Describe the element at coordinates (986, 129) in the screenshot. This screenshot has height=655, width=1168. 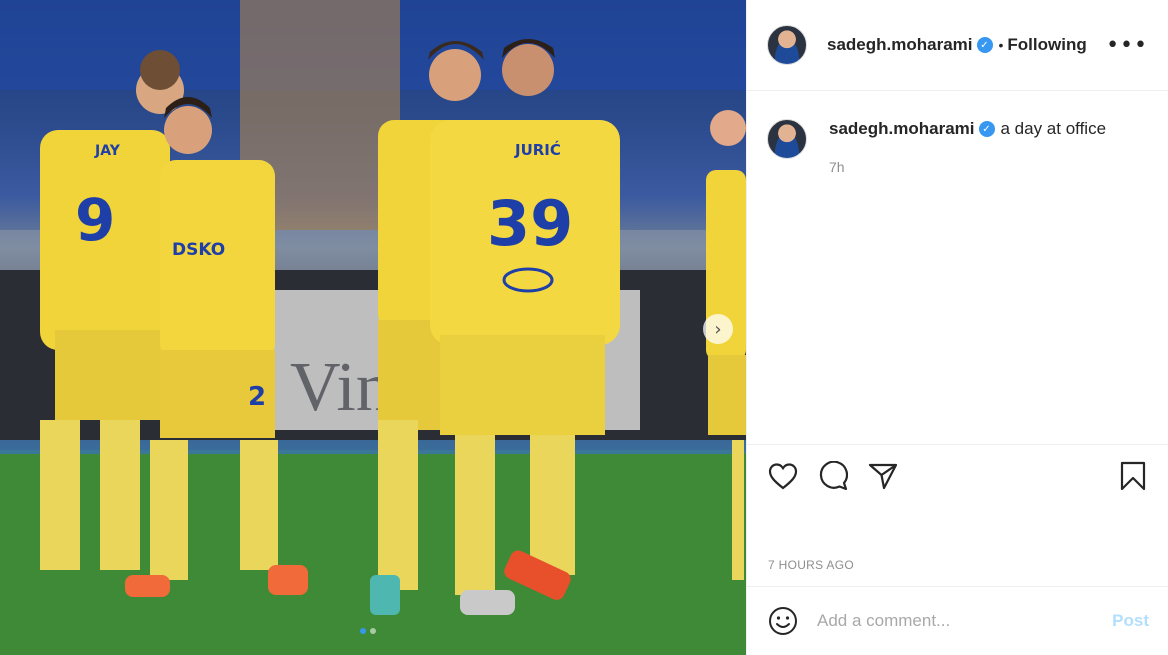
I see `caption-verified-icon: ✓` at that location.